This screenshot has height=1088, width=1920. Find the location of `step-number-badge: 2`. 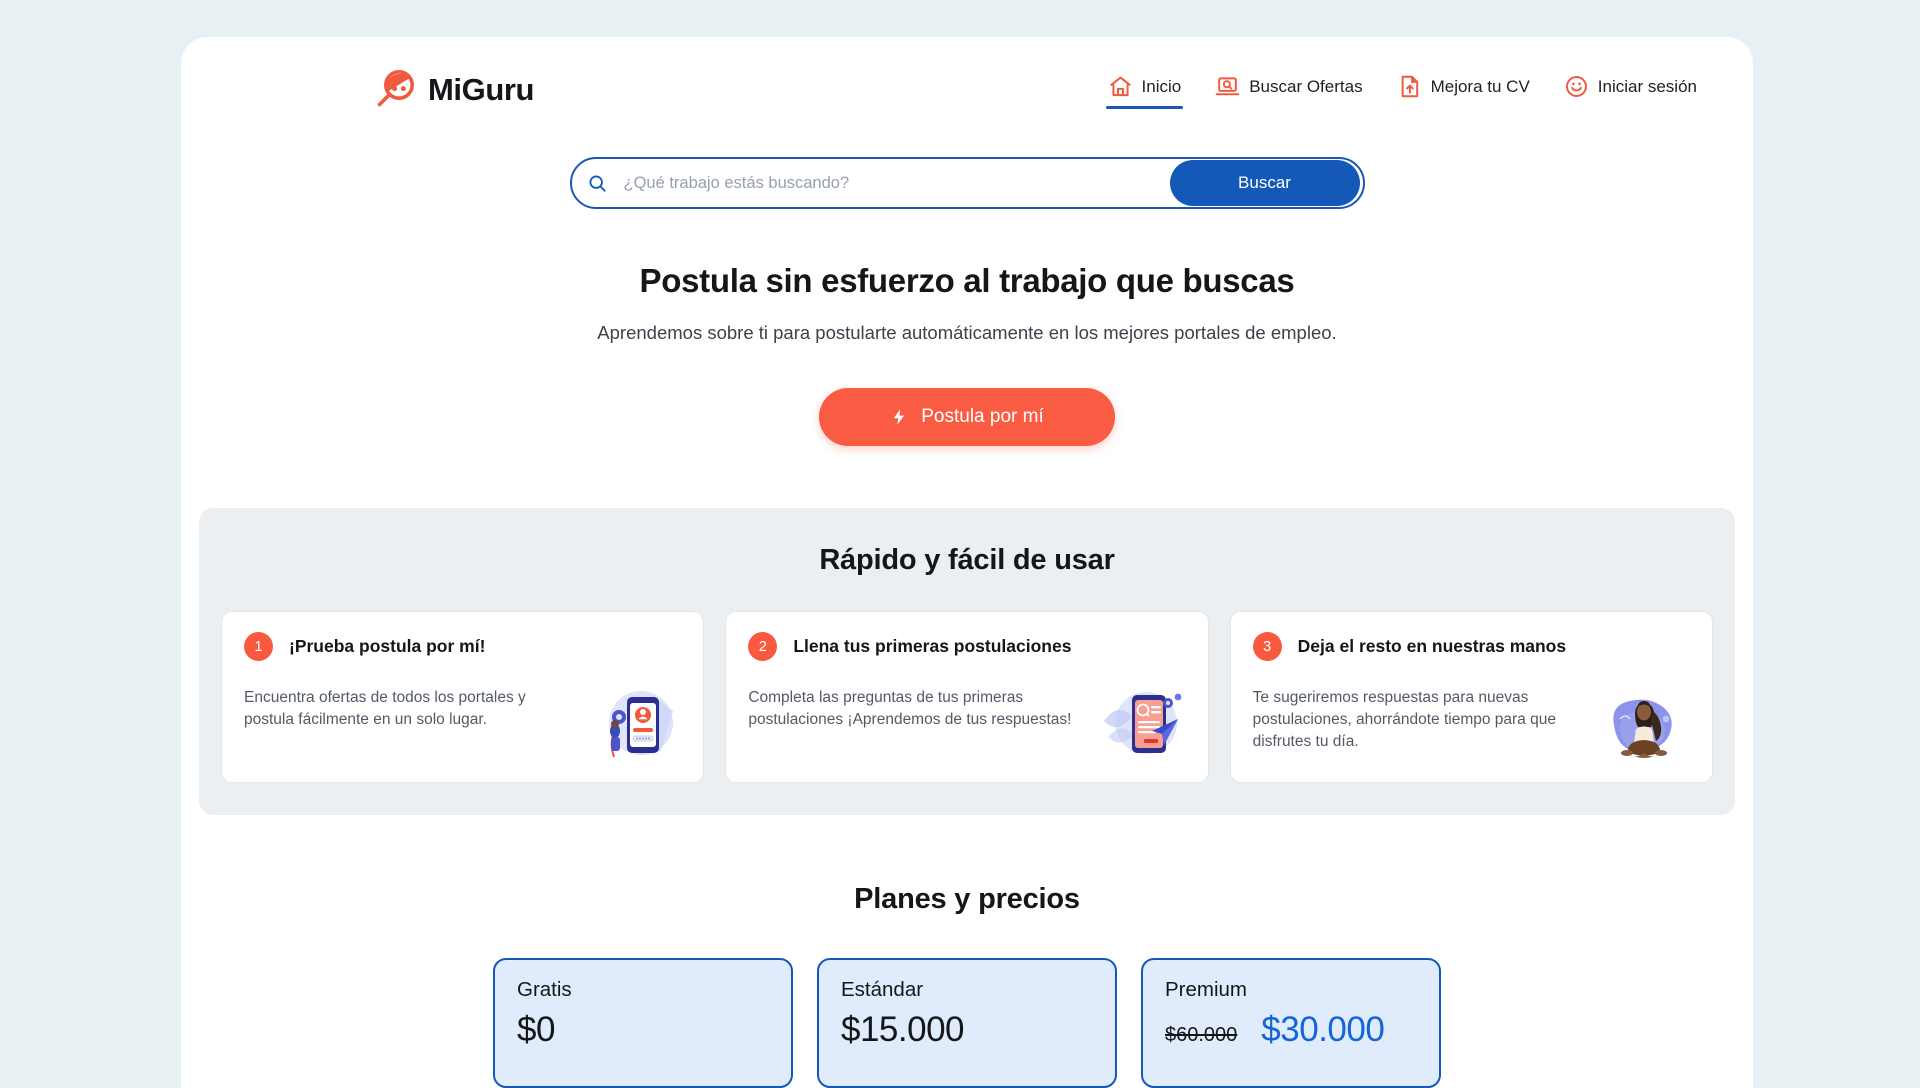

step-number-badge: 2 is located at coordinates (763, 646).